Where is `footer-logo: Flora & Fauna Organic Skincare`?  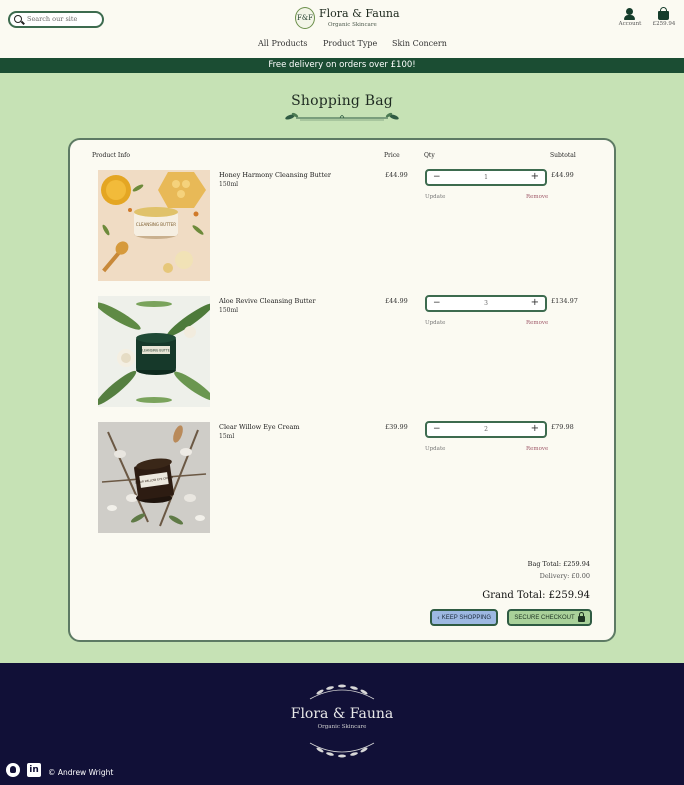
footer-logo: Flora & Fauna Organic Skincare is located at coordinates (342, 722).